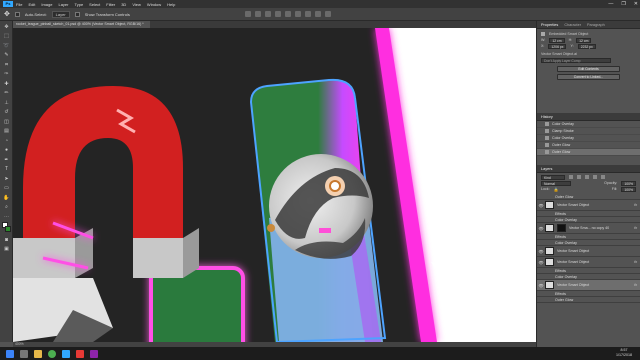 This screenshot has height=360, width=640. What do you see at coordinates (636, 4) in the screenshot?
I see `close-icon: ✕` at bounding box center [636, 4].